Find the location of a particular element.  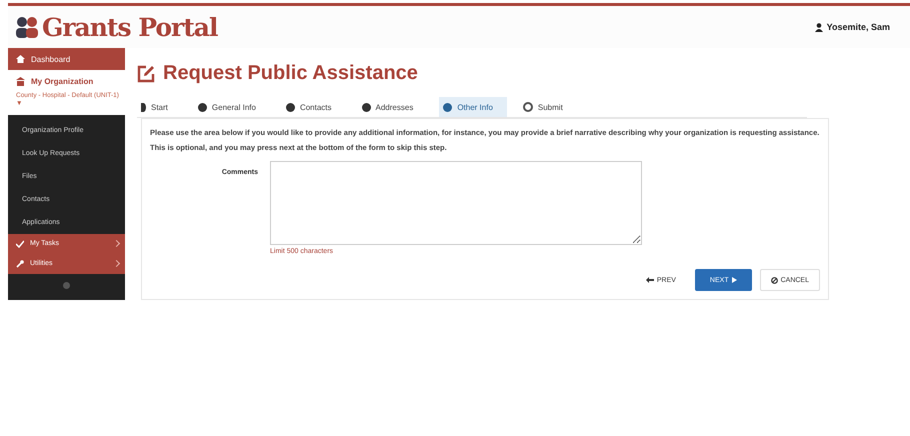

people-logo-icon is located at coordinates (27, 27).